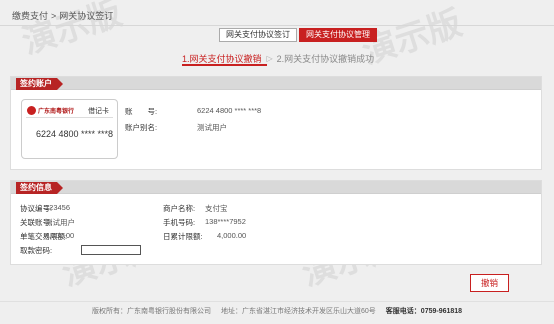 This screenshot has width=554, height=324. I want to click on single-limit-value: 4,000.00, so click(60, 235).